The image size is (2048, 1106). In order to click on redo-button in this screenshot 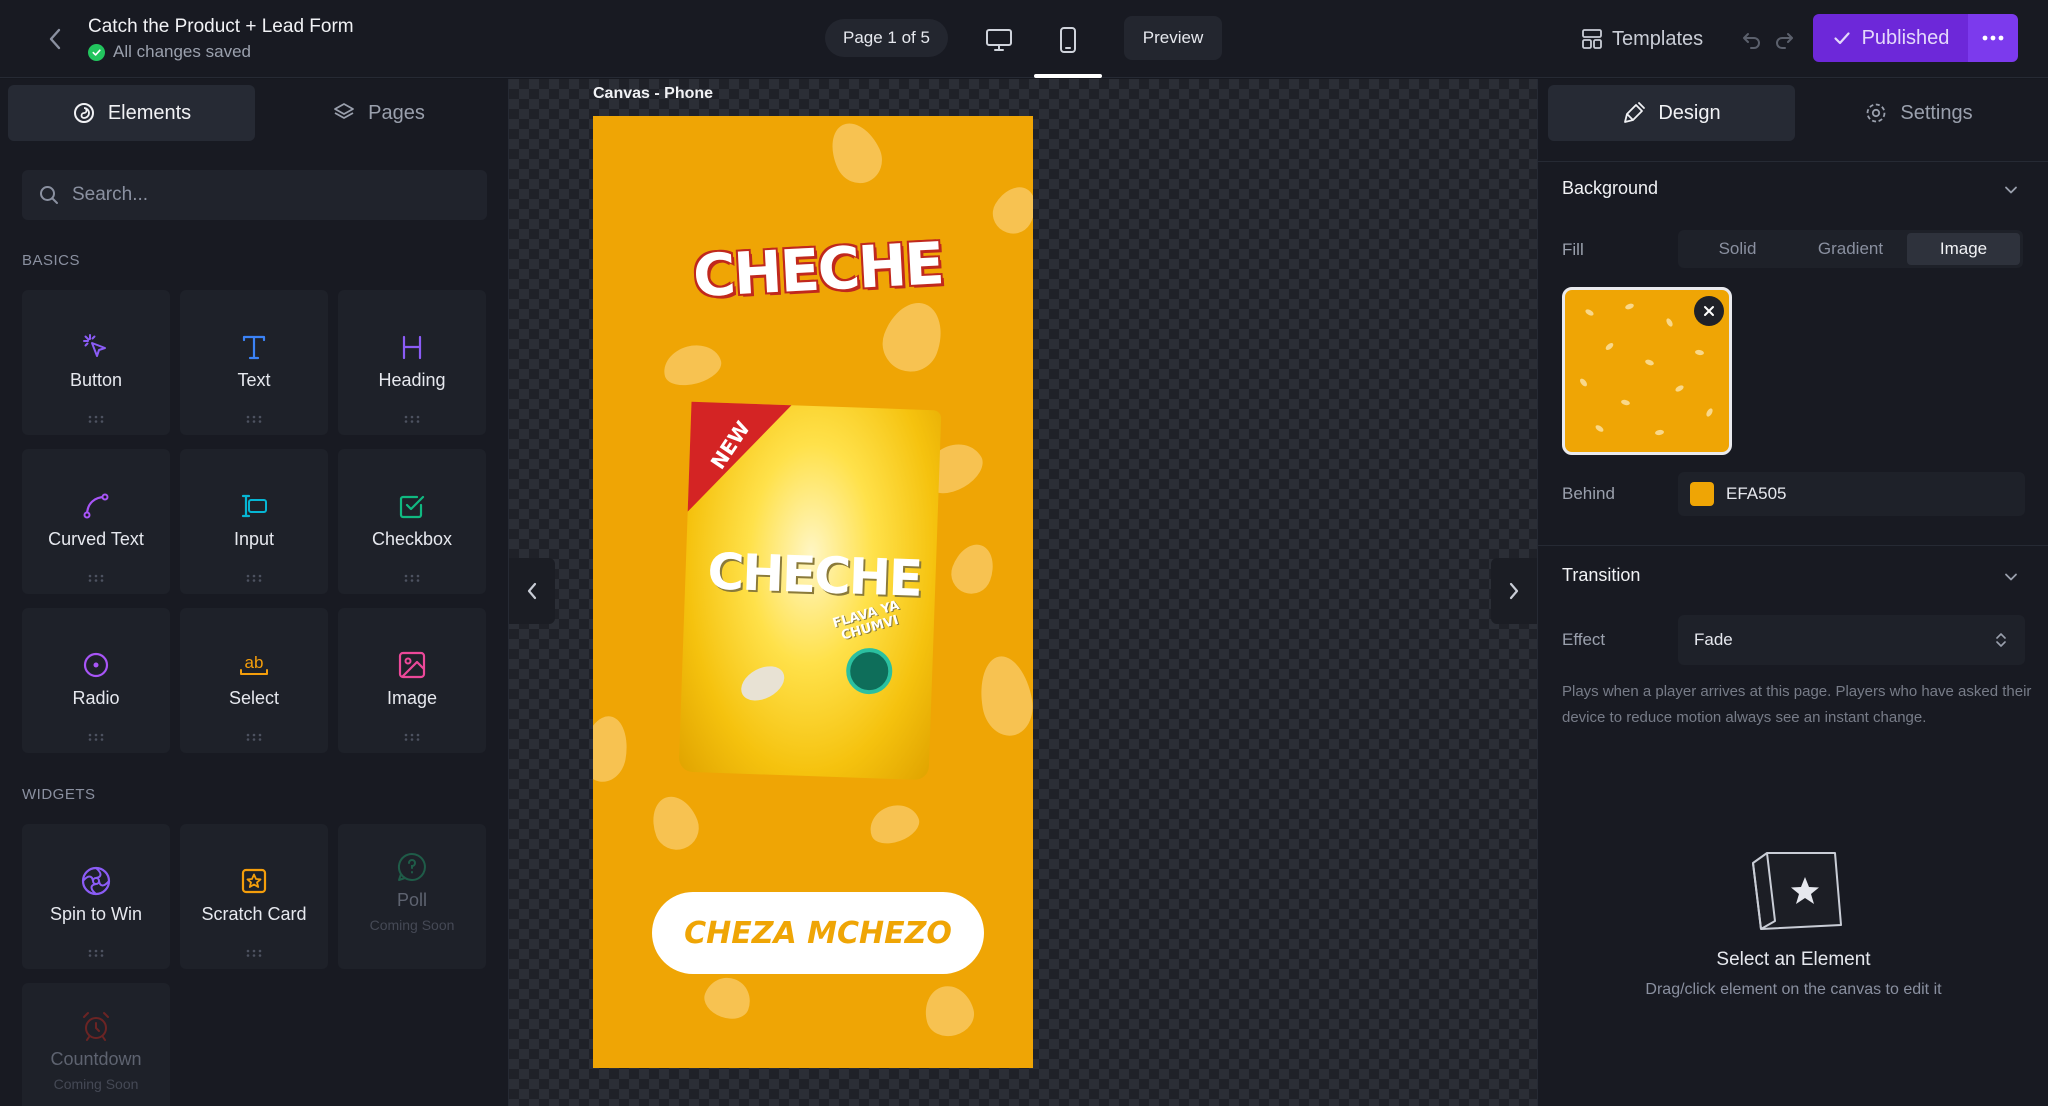, I will do `click(1785, 39)`.